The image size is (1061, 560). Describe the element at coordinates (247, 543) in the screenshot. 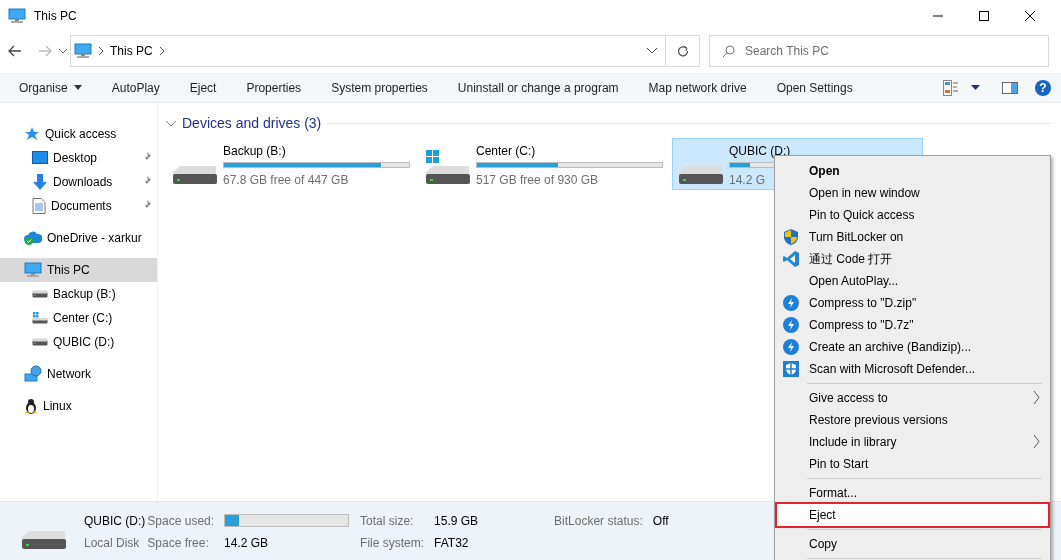

I see `field-value: 14.2 GB` at that location.